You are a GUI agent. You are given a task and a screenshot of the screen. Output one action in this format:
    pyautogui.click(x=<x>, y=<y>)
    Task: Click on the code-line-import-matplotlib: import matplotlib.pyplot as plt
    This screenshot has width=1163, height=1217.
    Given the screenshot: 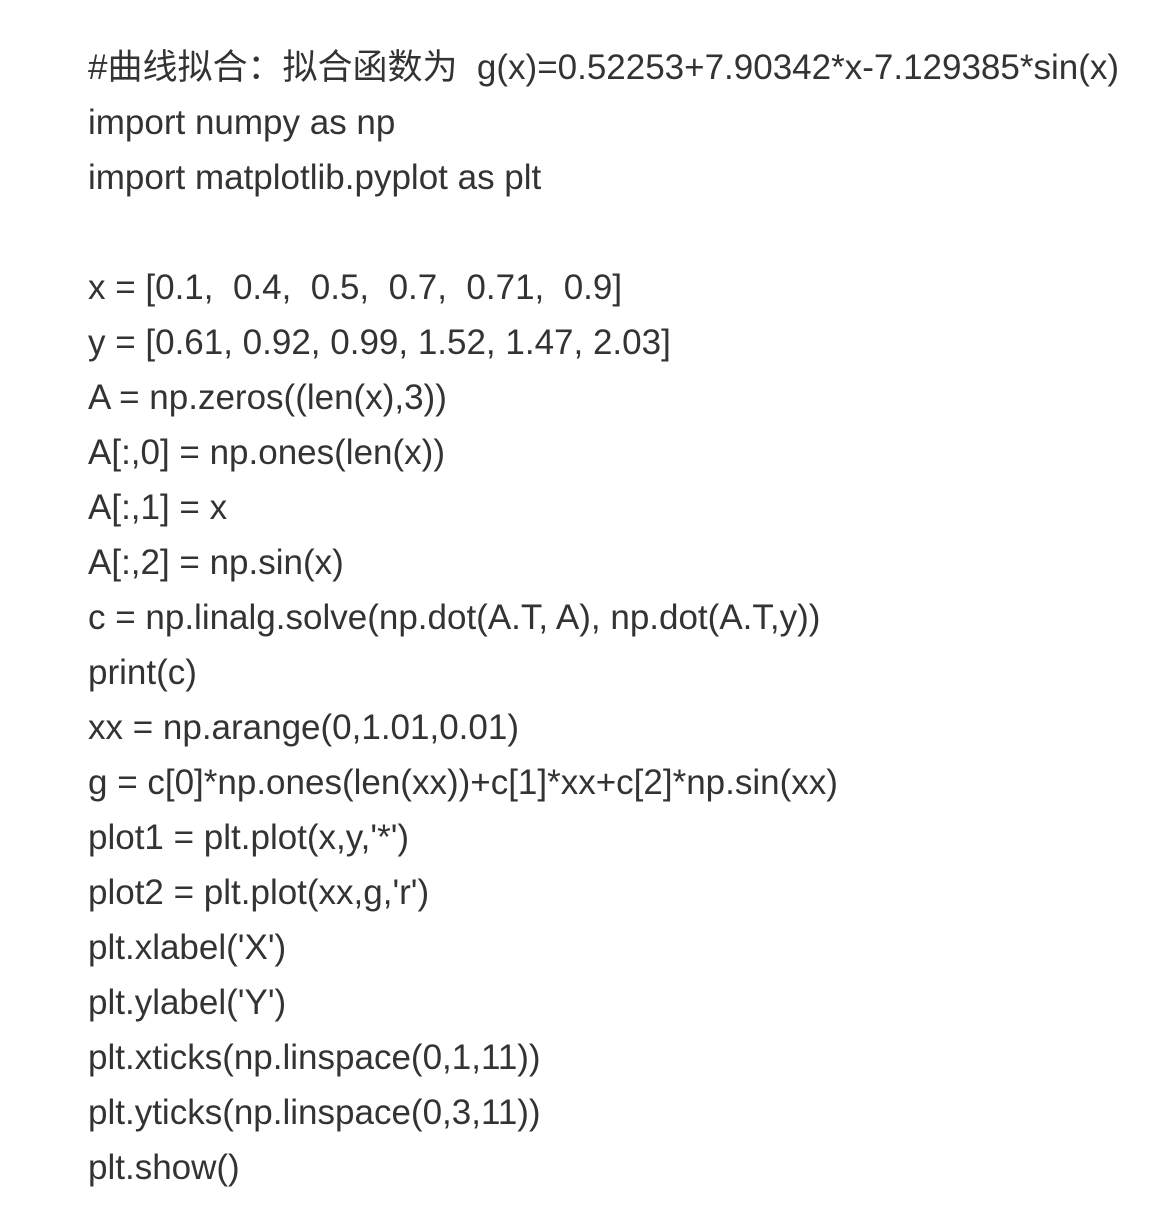 What is the action you would take?
    pyautogui.click(x=315, y=177)
    